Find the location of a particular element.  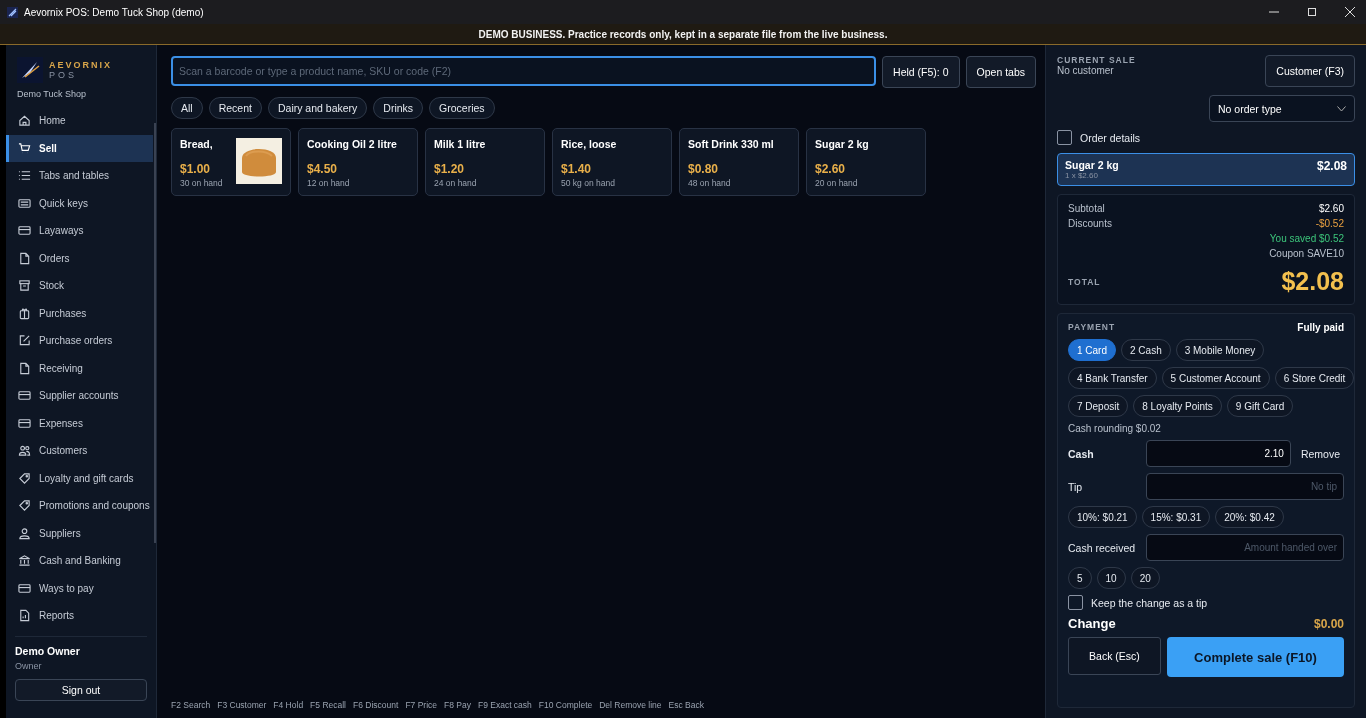

remove-button: Remove is located at coordinates (1320, 453).